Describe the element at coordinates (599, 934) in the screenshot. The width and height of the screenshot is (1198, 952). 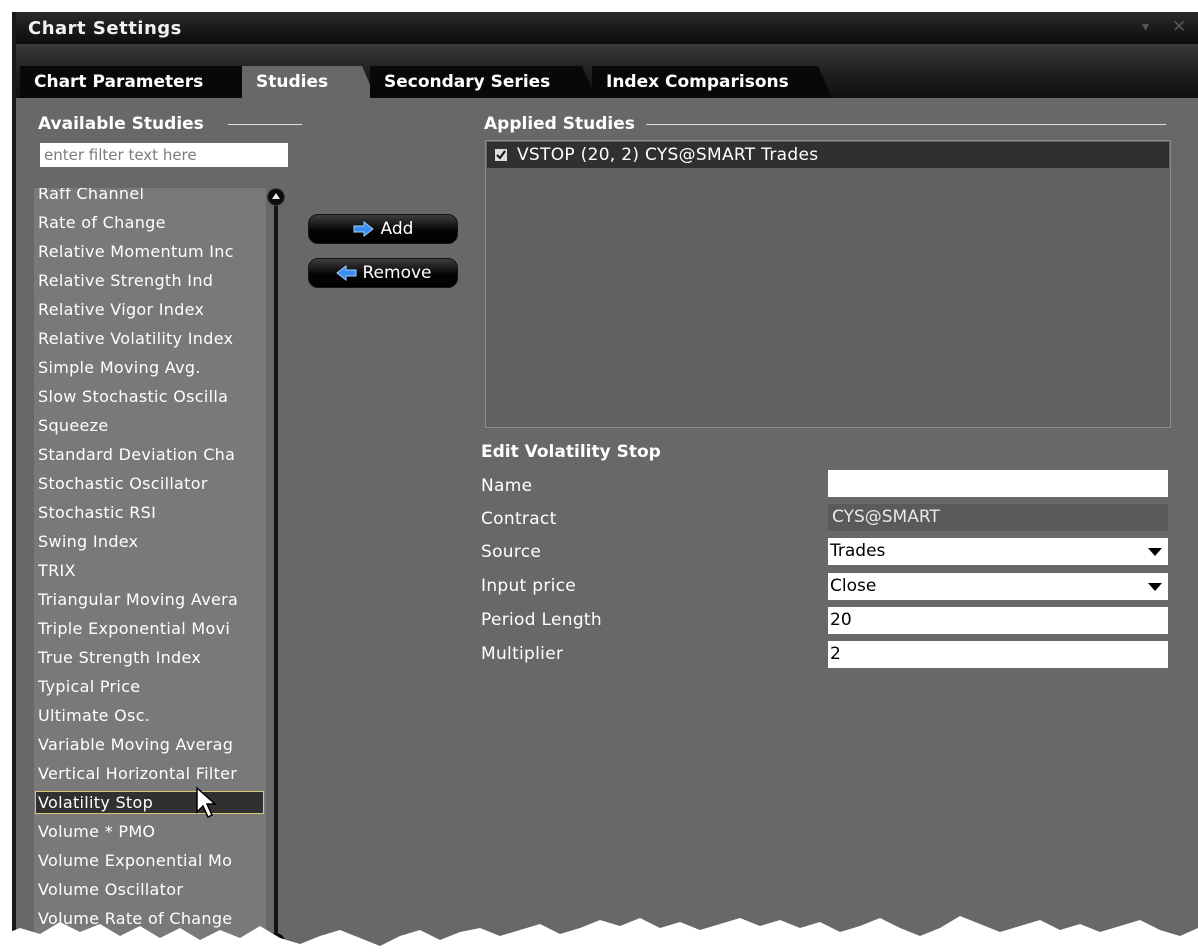
I see `torn-edge-decoration` at that location.